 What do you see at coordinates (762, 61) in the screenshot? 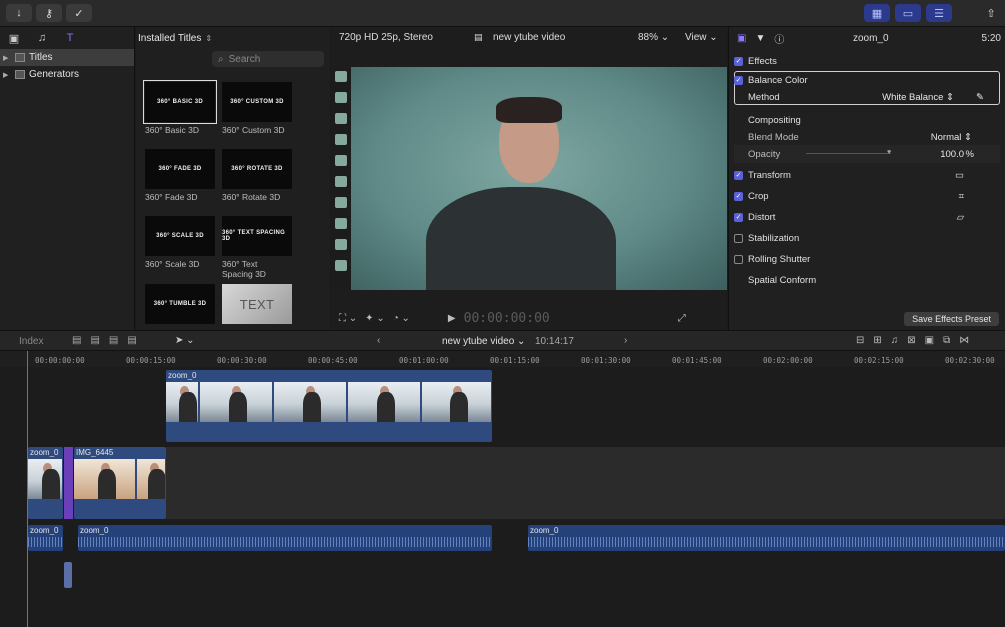
I see `section-label: Effects` at bounding box center [762, 61].